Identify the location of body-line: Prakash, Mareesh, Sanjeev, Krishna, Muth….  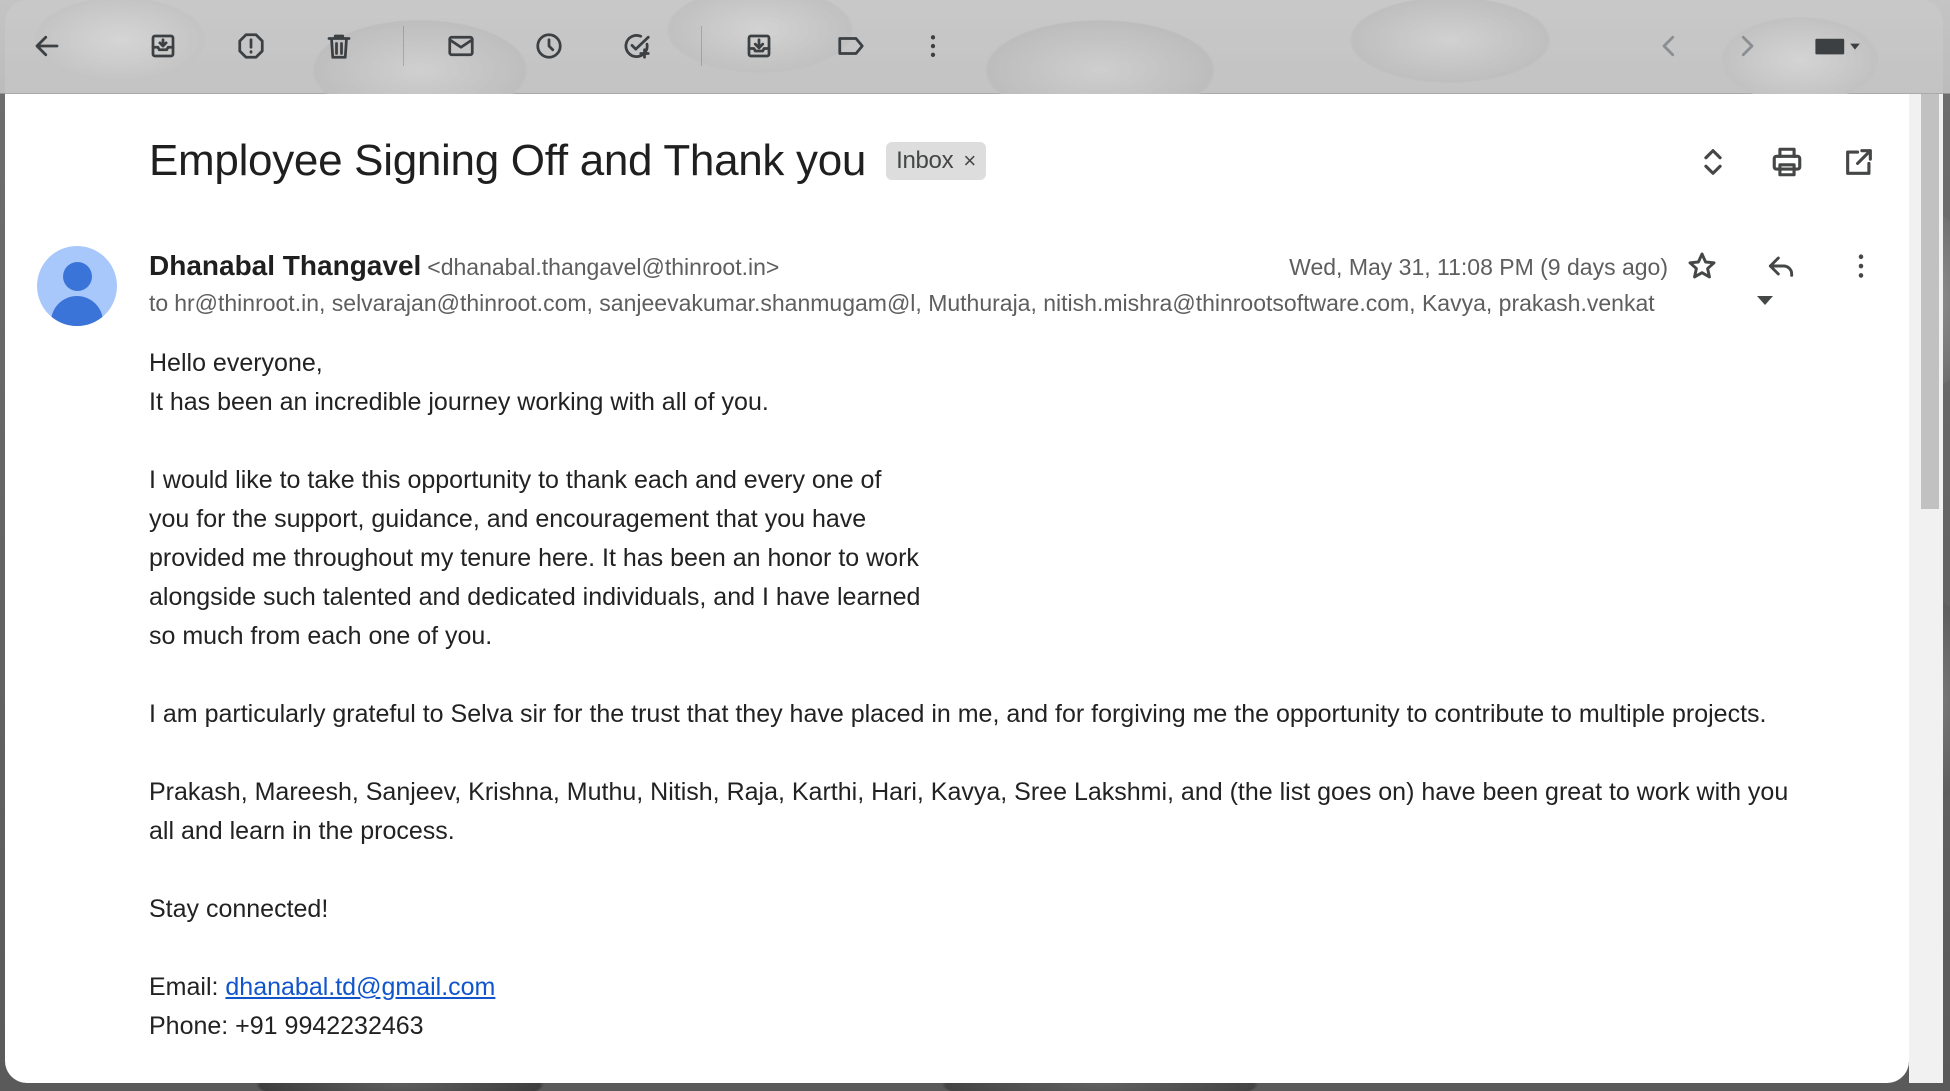
(969, 792).